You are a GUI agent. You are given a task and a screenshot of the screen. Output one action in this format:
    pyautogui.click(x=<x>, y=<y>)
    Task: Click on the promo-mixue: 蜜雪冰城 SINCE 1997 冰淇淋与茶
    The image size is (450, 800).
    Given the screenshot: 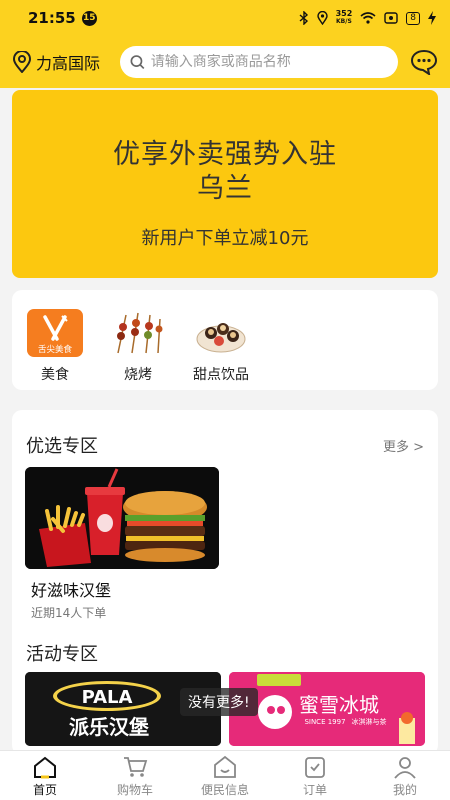 What is the action you would take?
    pyautogui.click(x=327, y=709)
    